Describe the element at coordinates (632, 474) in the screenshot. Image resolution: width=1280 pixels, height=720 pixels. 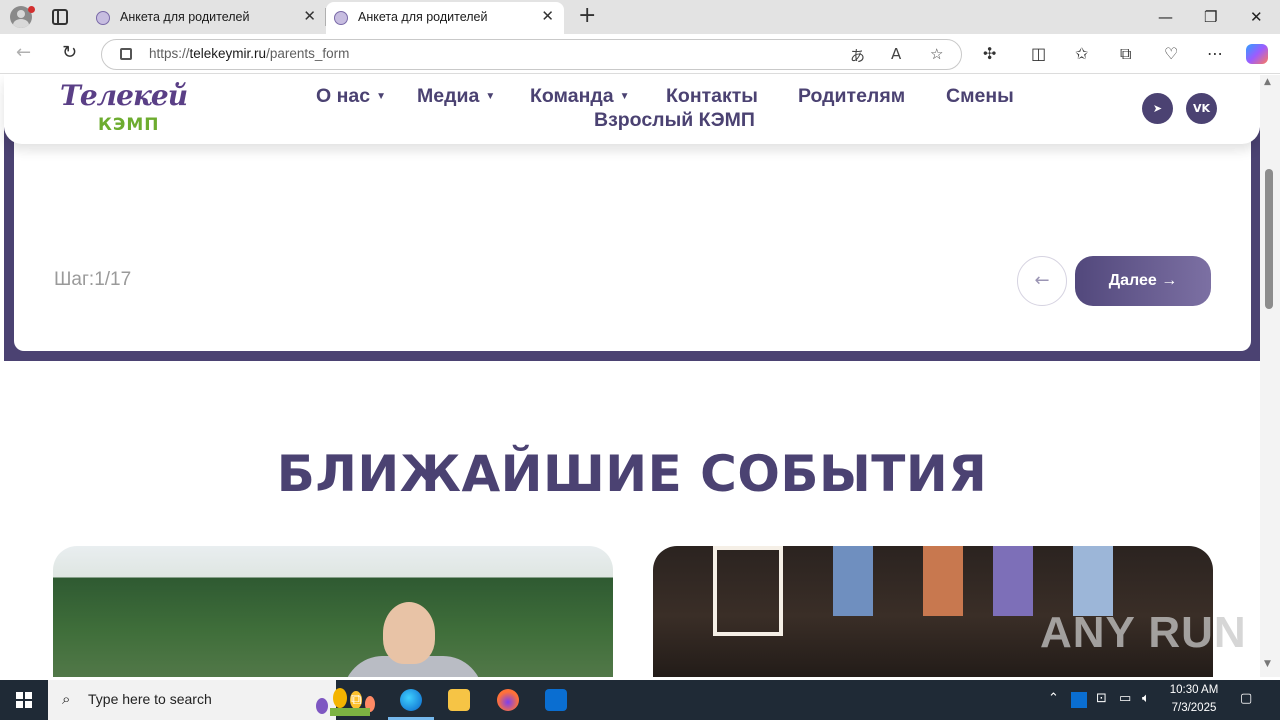
I see `events-heading: БЛИЖАЙШИЕ СОБЫТИЯ` at that location.